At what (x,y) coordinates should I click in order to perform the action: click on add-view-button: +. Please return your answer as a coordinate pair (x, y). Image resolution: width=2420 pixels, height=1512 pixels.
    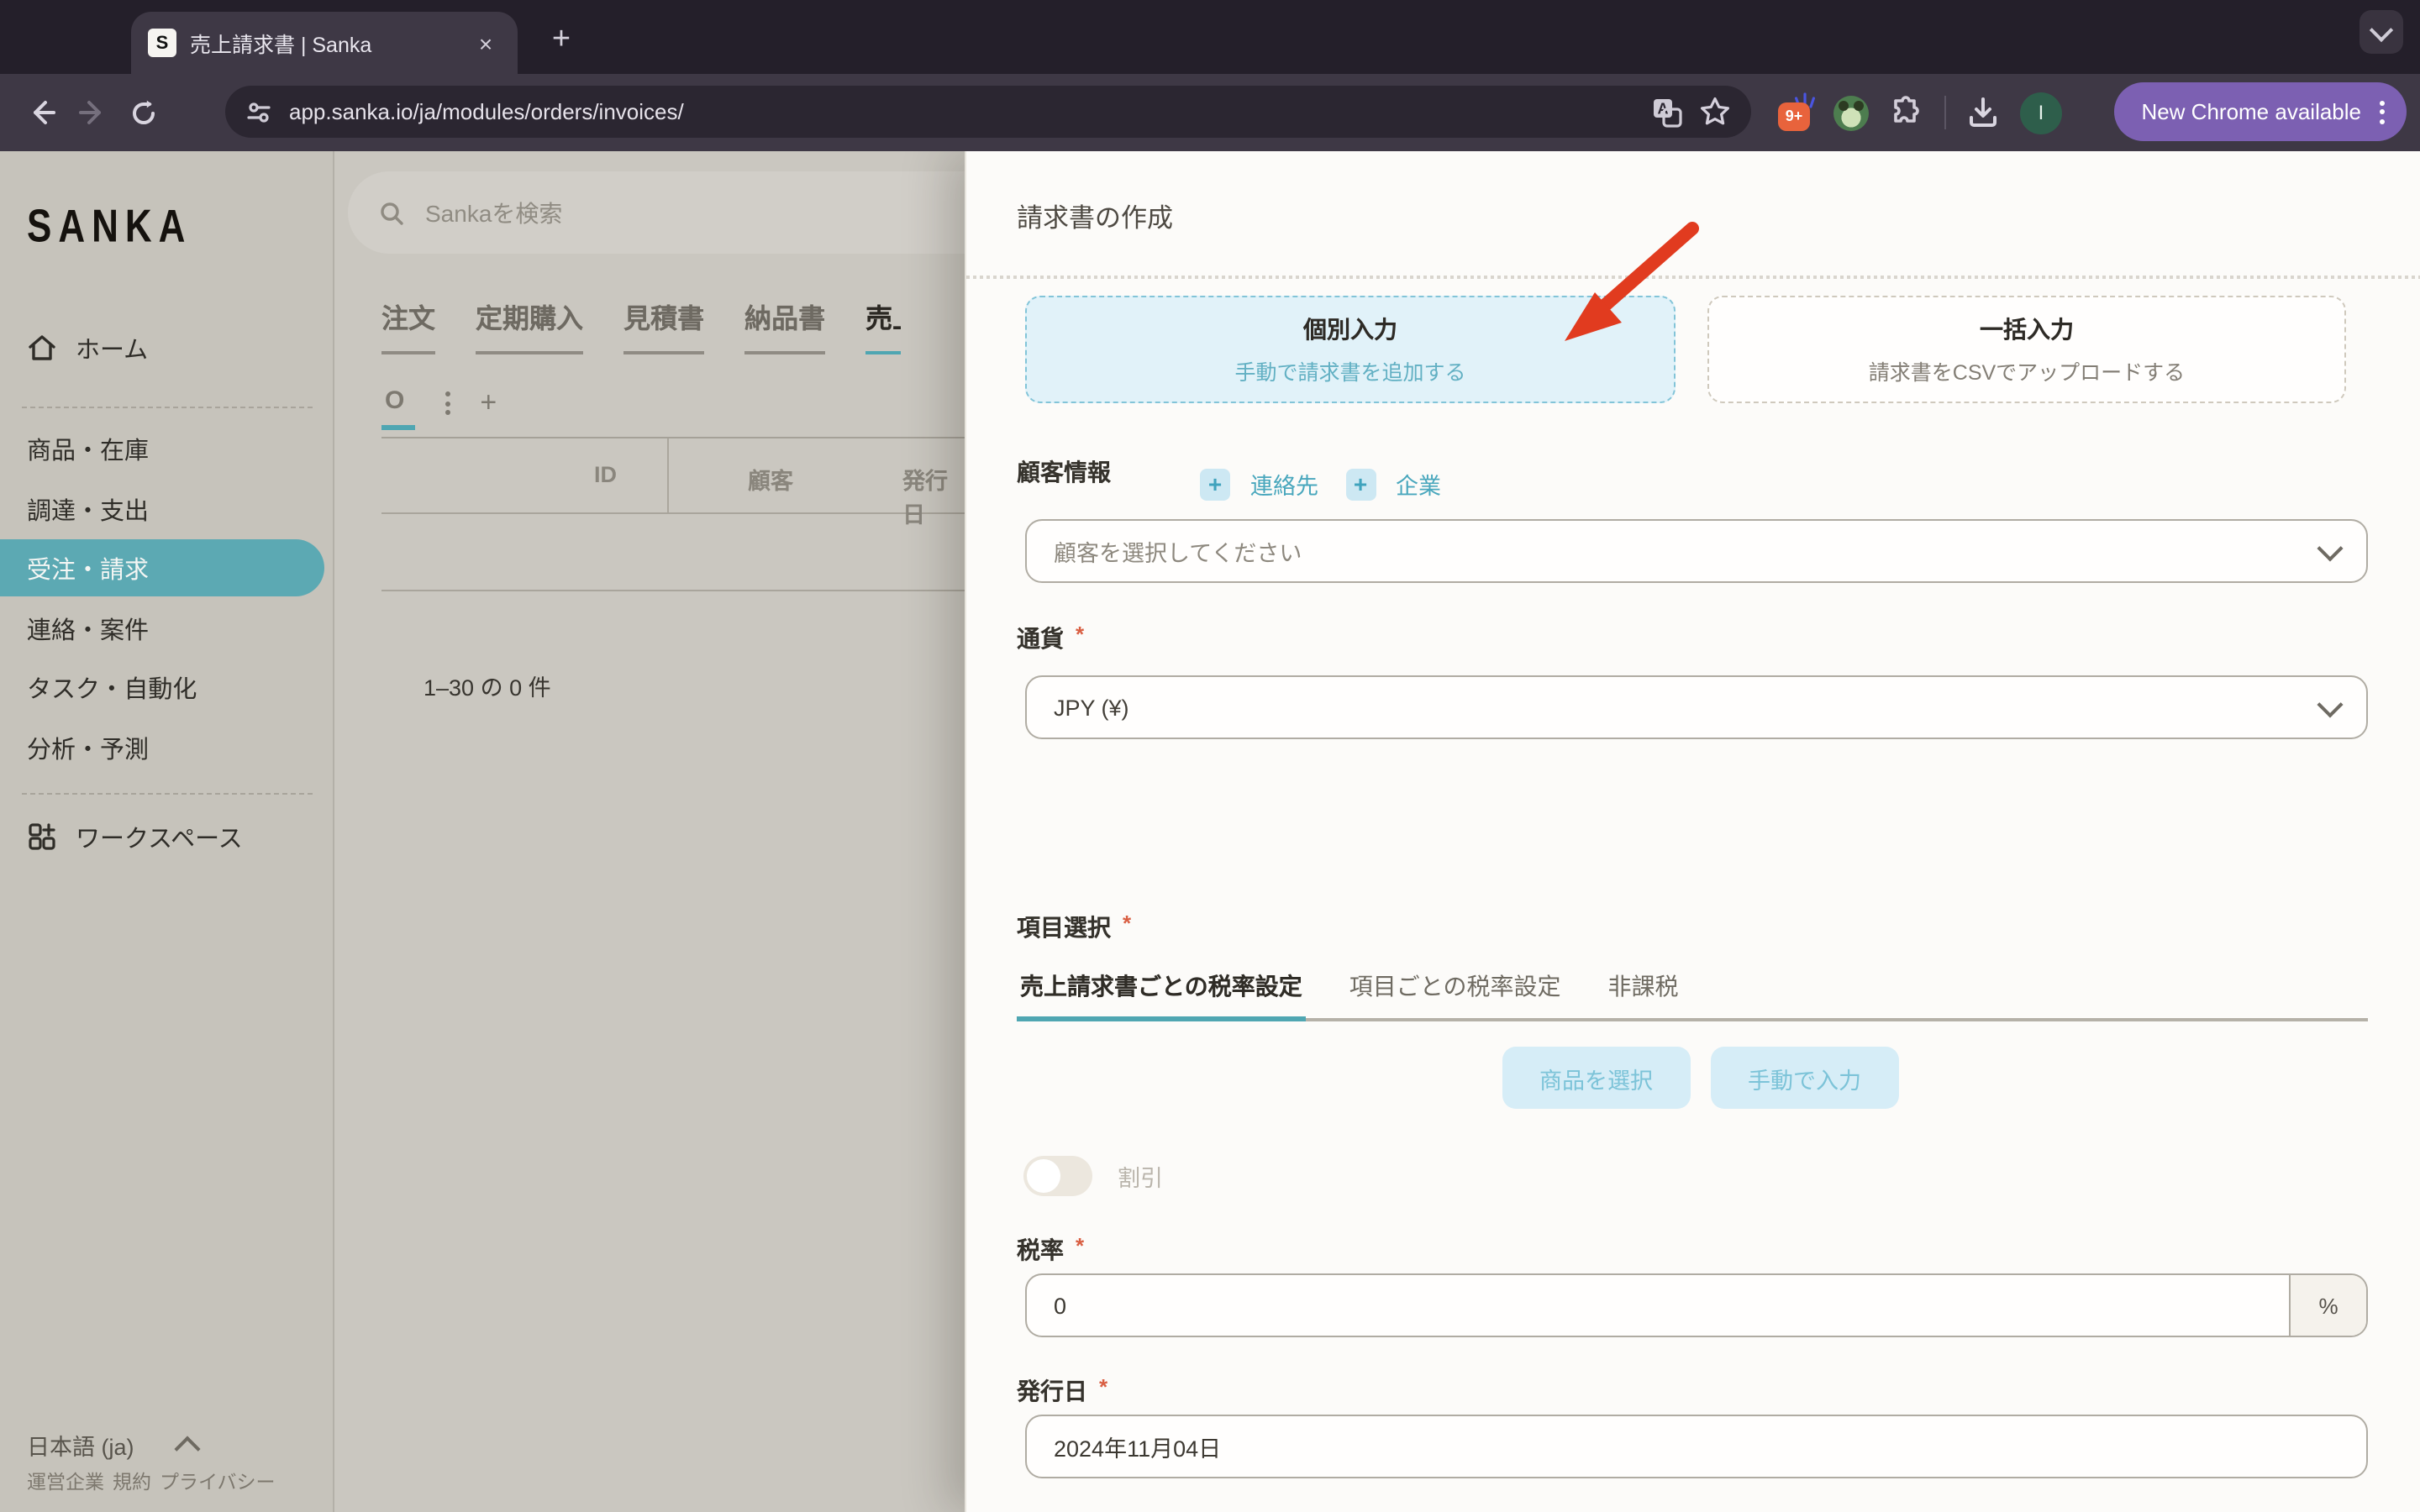
    Looking at the image, I should click on (488, 403).